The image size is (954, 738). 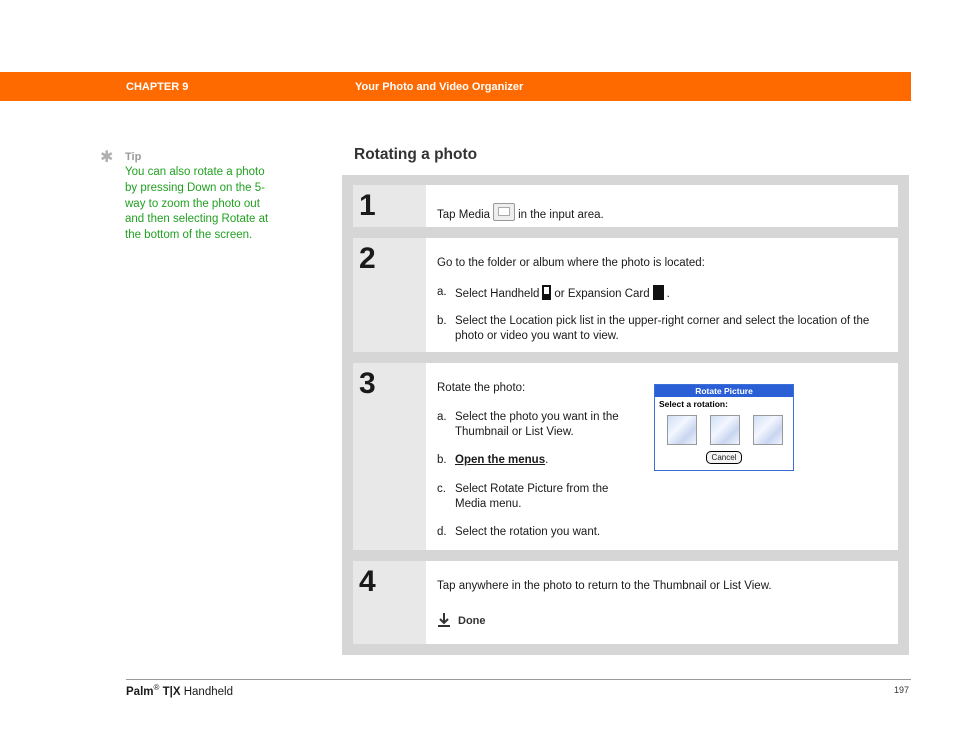 I want to click on step-1-text-after: in the input area., so click(x=561, y=215).